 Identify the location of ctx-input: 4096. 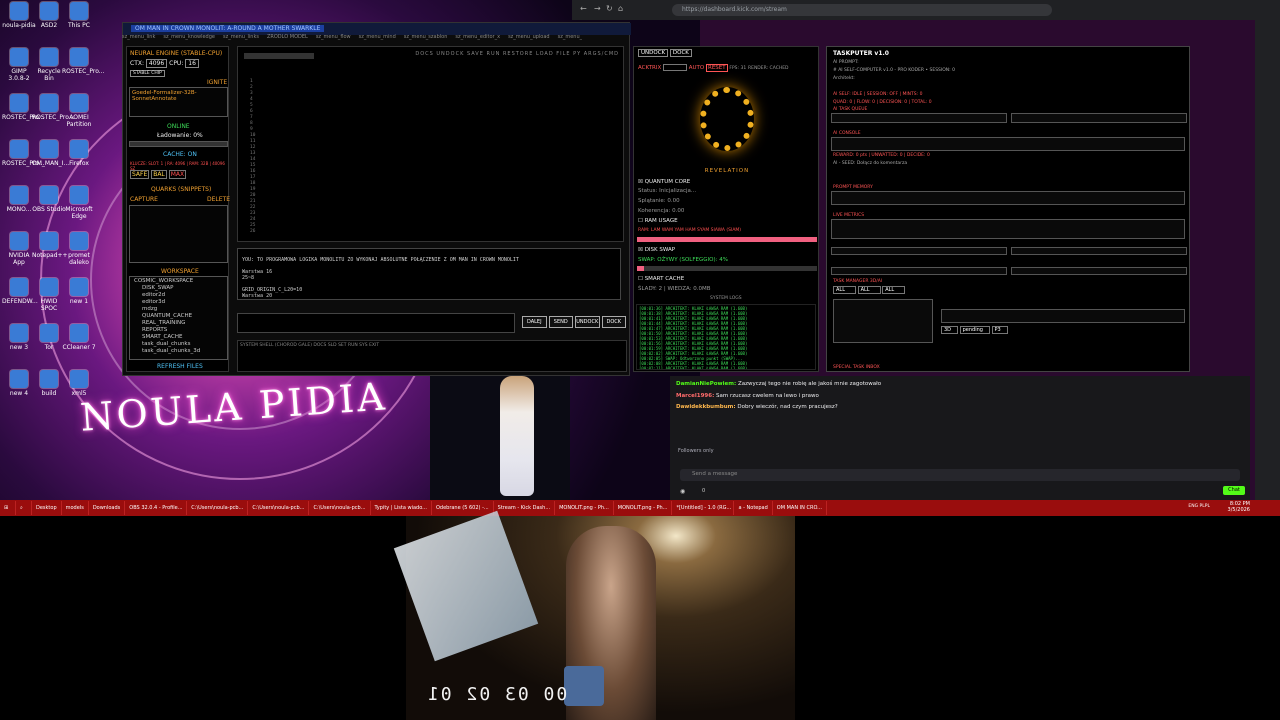
(156, 63).